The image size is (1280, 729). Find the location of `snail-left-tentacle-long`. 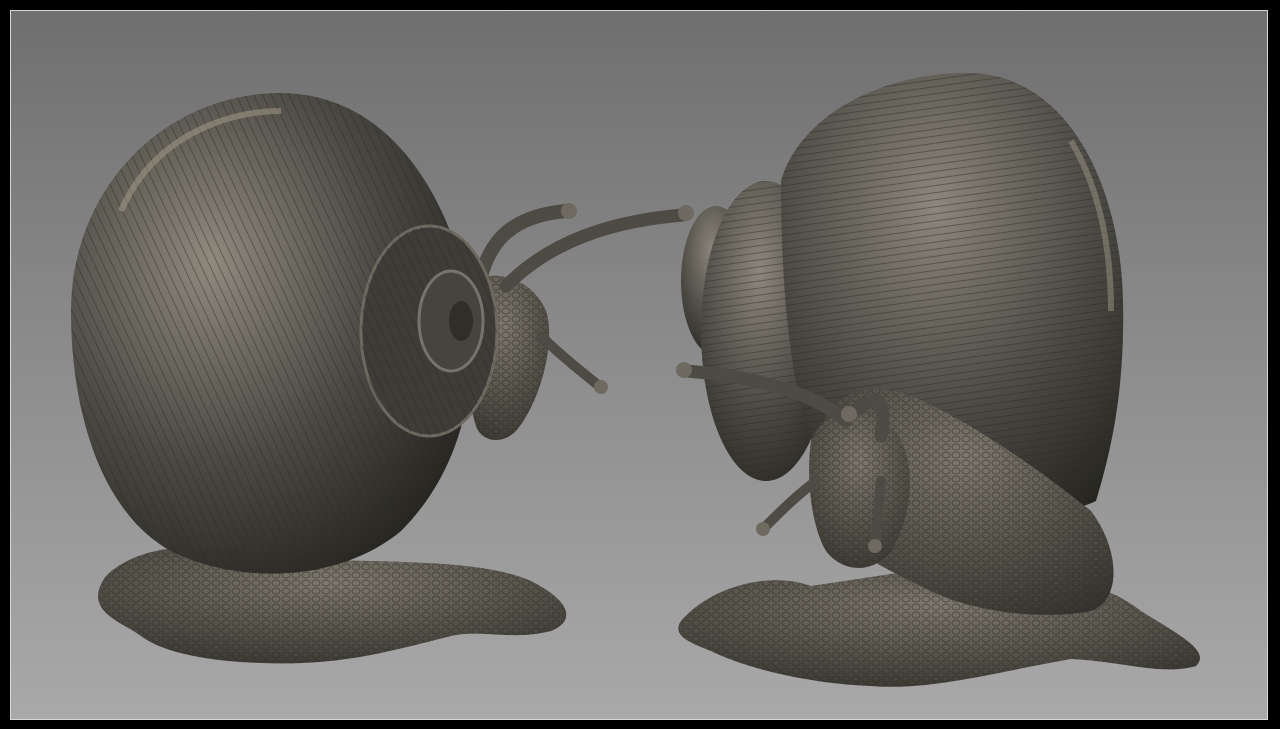

snail-left-tentacle-long is located at coordinates (594, 250).